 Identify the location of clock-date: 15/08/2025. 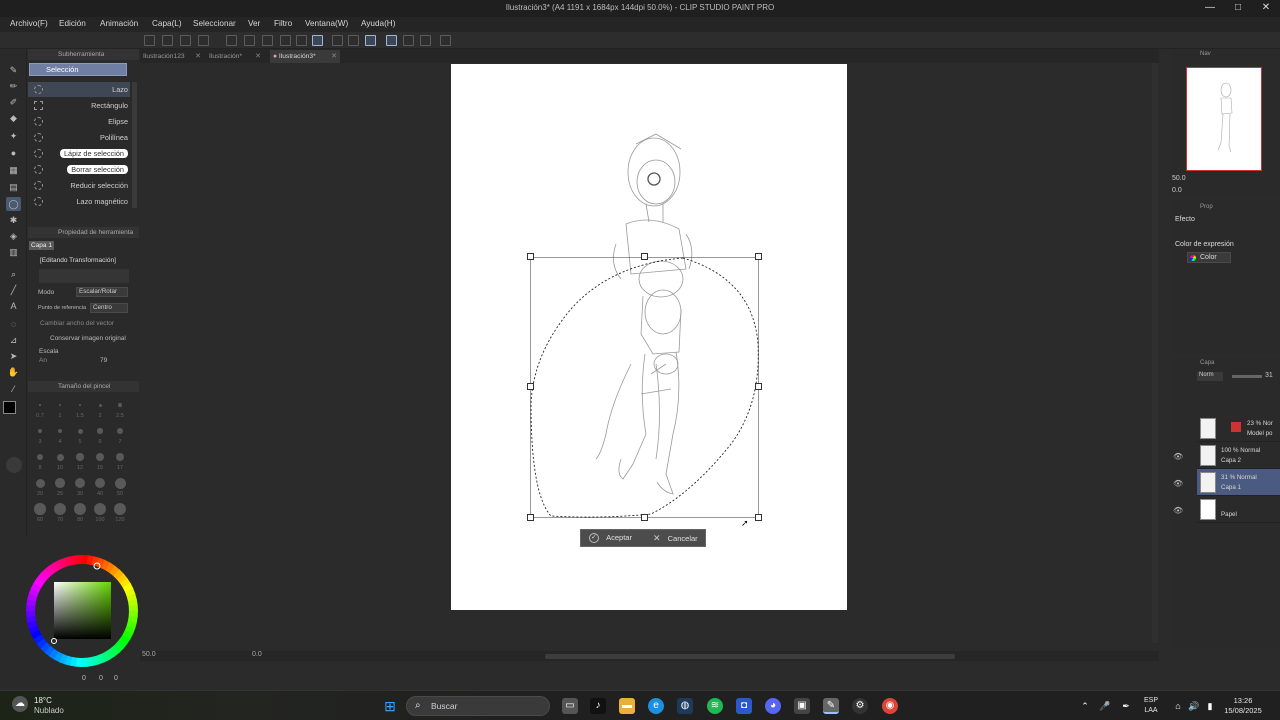
(1243, 710).